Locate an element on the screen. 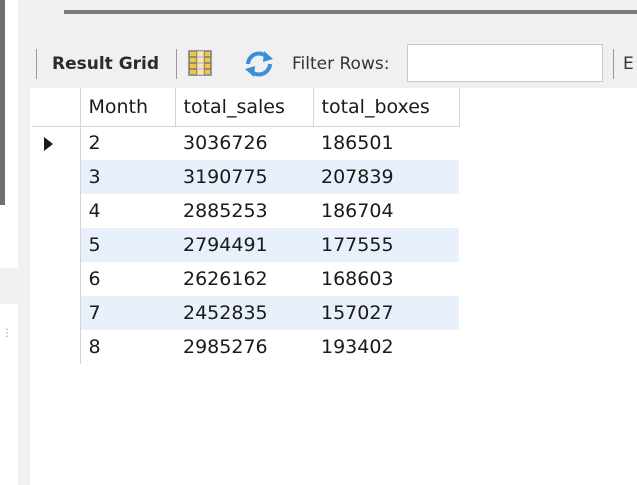 The width and height of the screenshot is (637, 485). table-row: 8 2985276 193402 is located at coordinates (245, 347).